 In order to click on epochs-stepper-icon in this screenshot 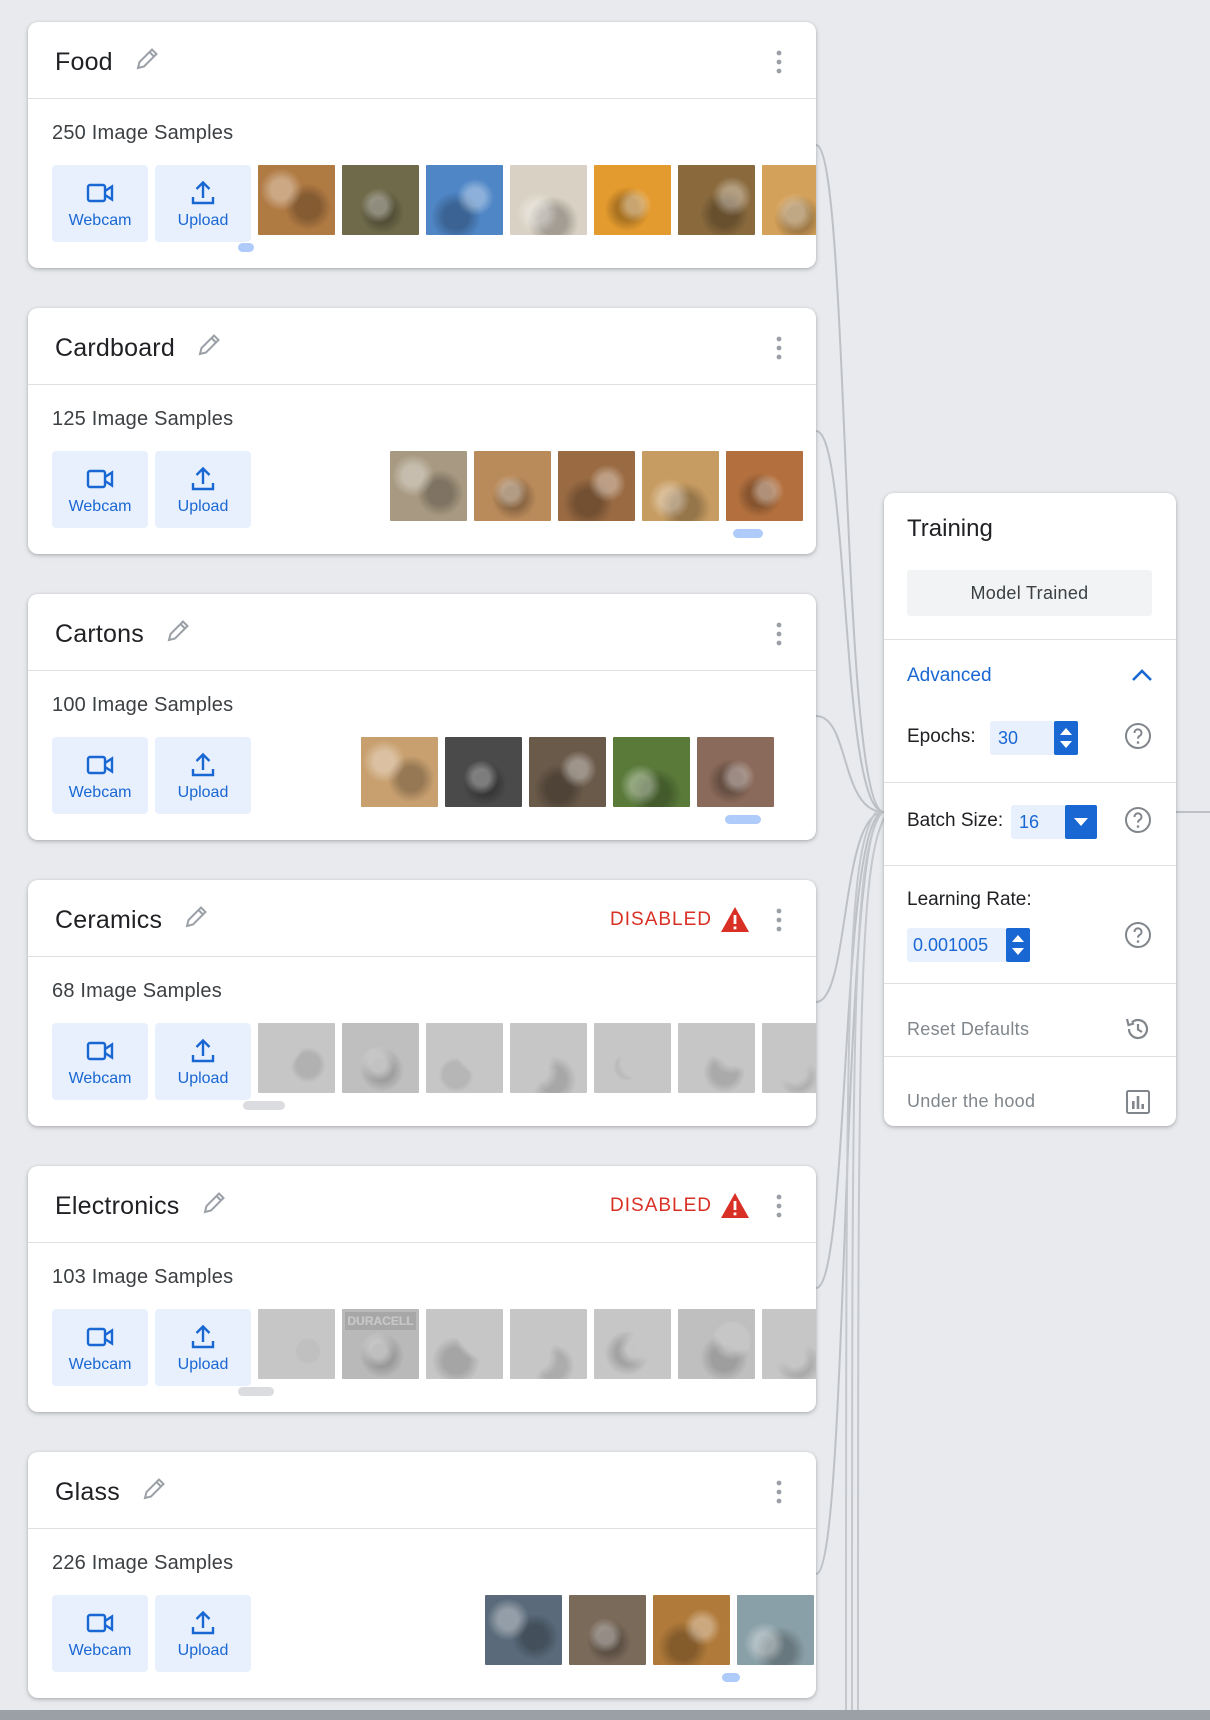, I will do `click(1066, 738)`.